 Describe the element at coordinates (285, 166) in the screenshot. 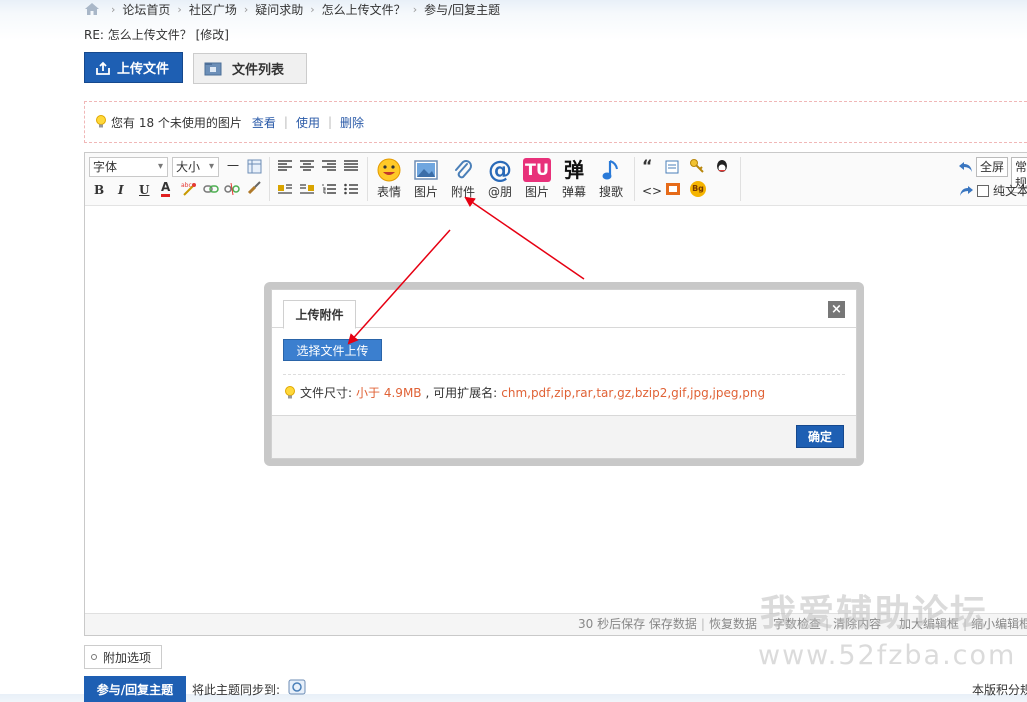

I see `align-left-icon` at that location.